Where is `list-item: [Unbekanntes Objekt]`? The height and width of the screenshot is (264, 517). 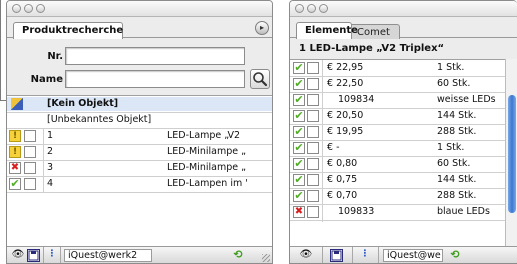
list-item: [Unbekanntes Objekt] is located at coordinates (139, 120).